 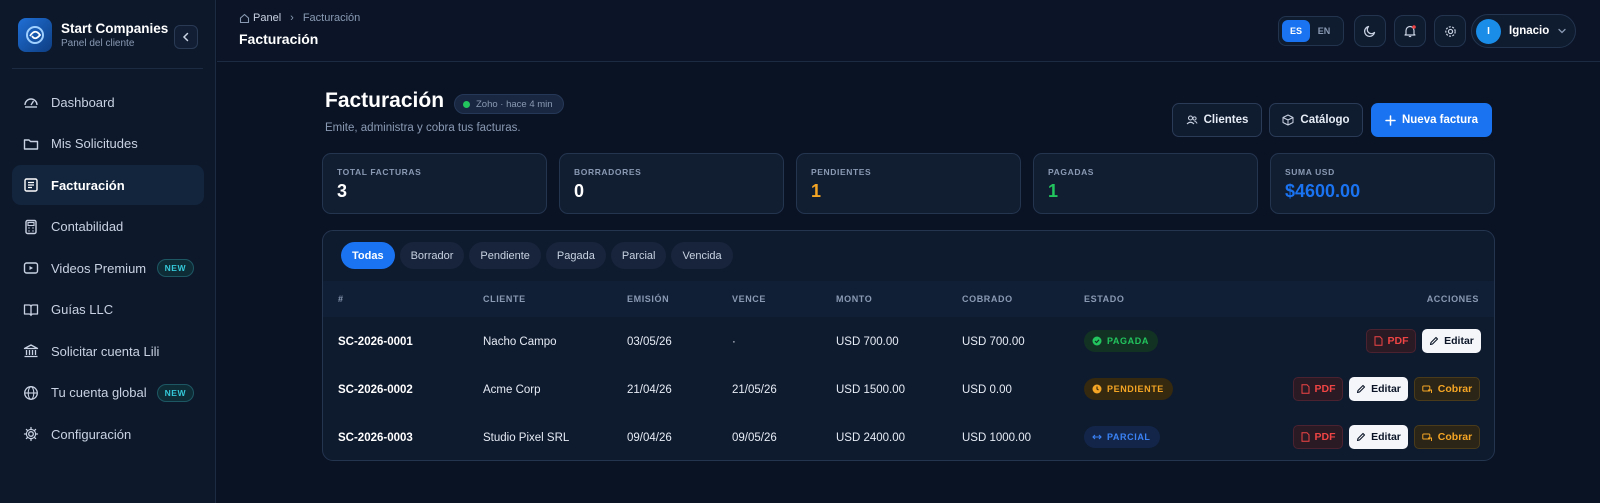 I want to click on breadcrumb-home-link: Panel, so click(x=267, y=18).